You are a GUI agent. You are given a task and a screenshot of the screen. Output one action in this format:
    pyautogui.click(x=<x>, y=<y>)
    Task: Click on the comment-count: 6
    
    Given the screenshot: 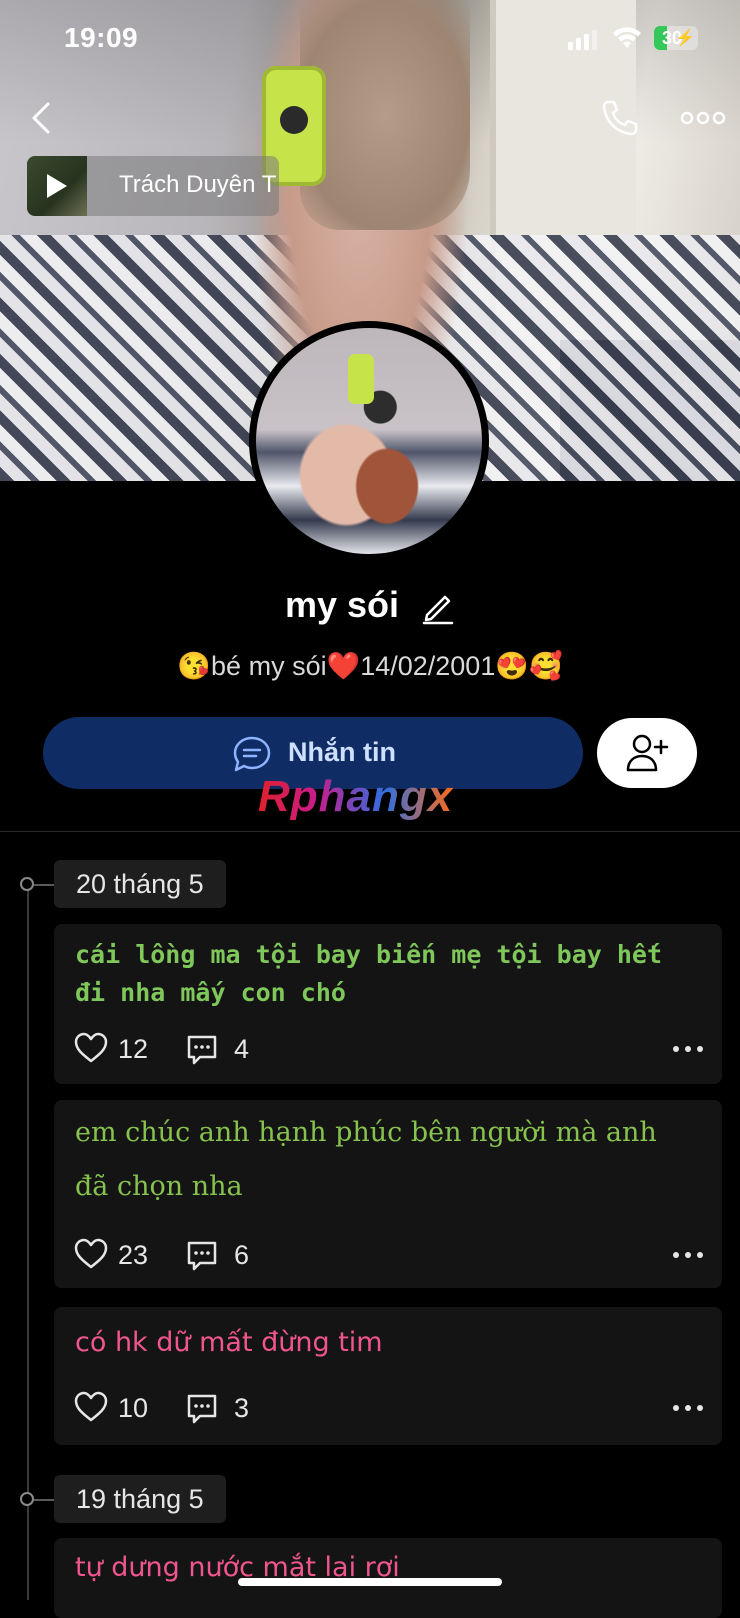 What is the action you would take?
    pyautogui.click(x=242, y=1255)
    